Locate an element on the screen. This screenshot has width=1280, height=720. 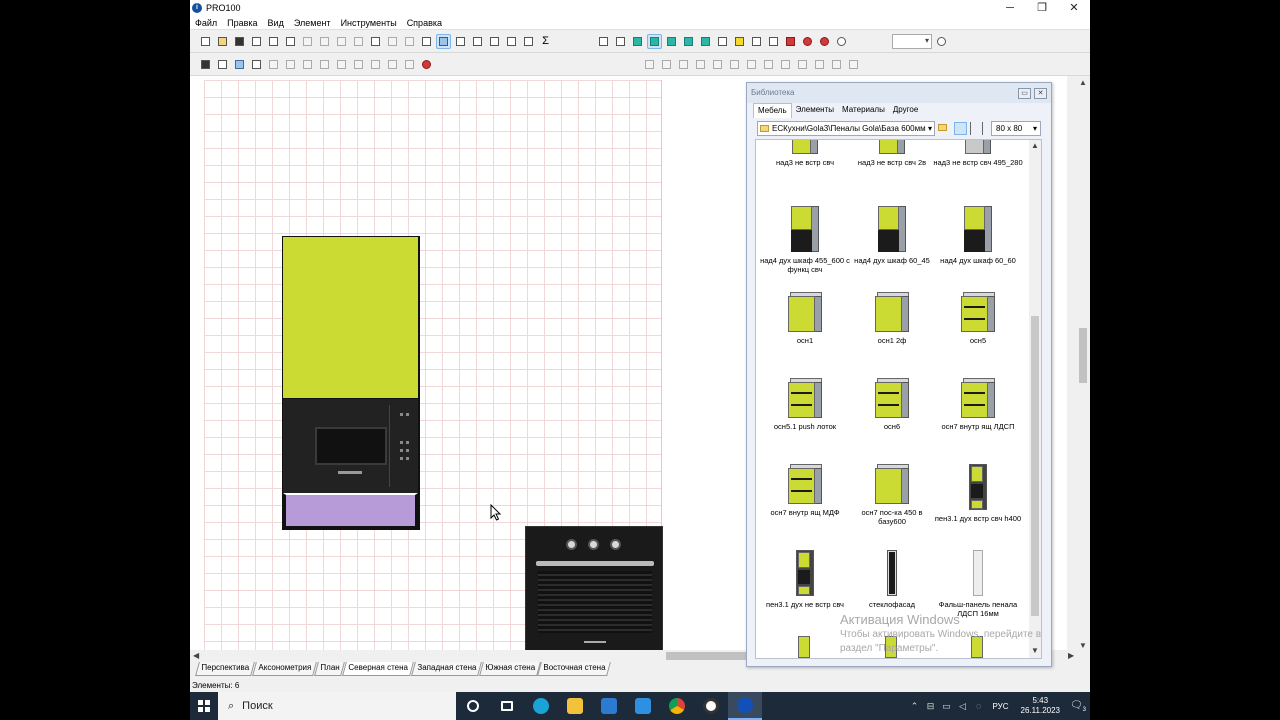
library-item is located at coordinates (805, 647).